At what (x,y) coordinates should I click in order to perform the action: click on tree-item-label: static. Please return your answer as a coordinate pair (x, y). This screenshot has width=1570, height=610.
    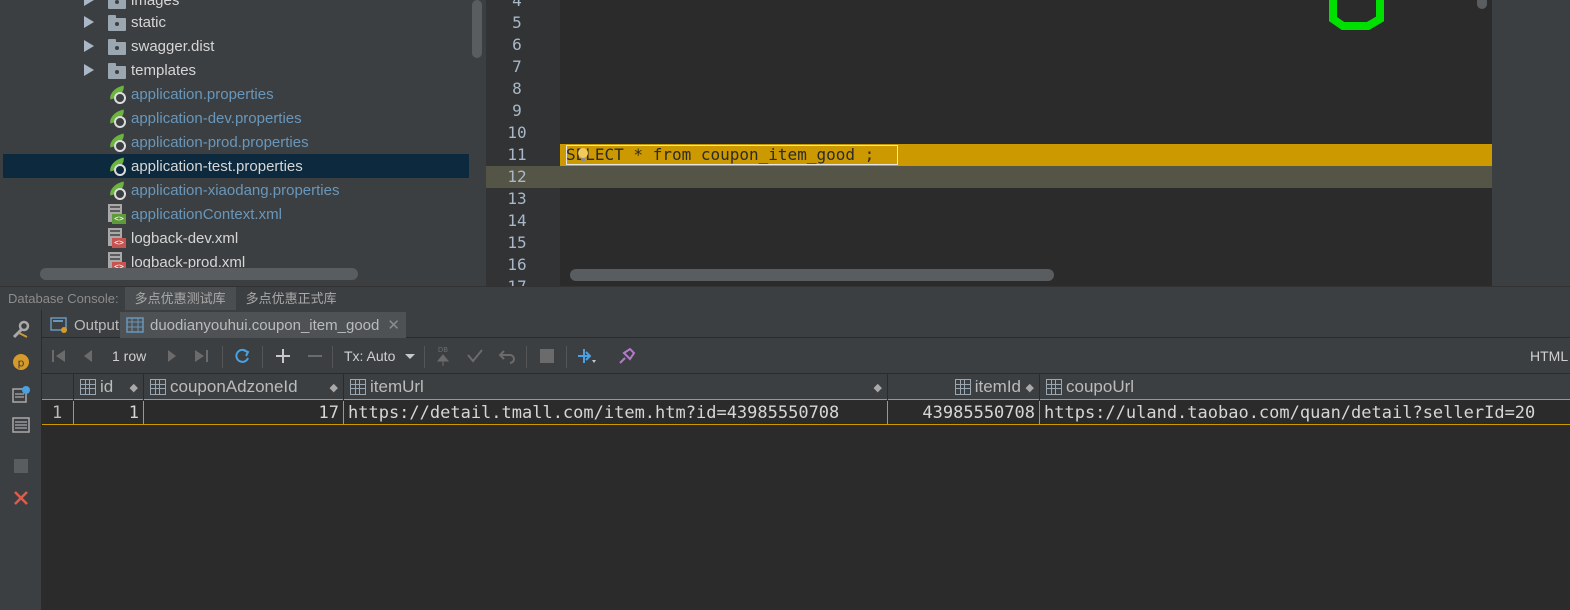
    Looking at the image, I should click on (149, 22).